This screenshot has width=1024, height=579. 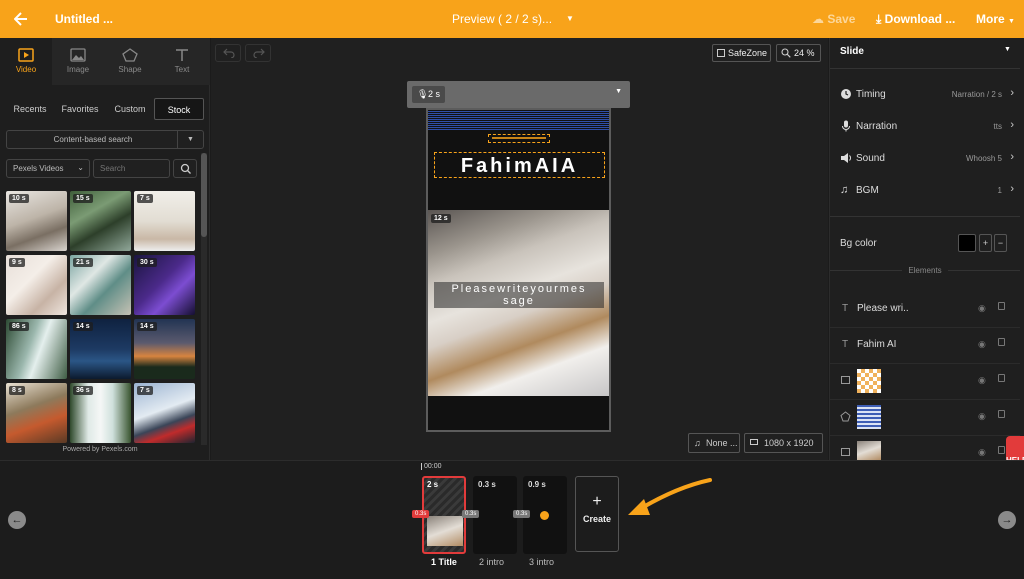 I want to click on bg-color-label: Bg color, so click(x=858, y=243).